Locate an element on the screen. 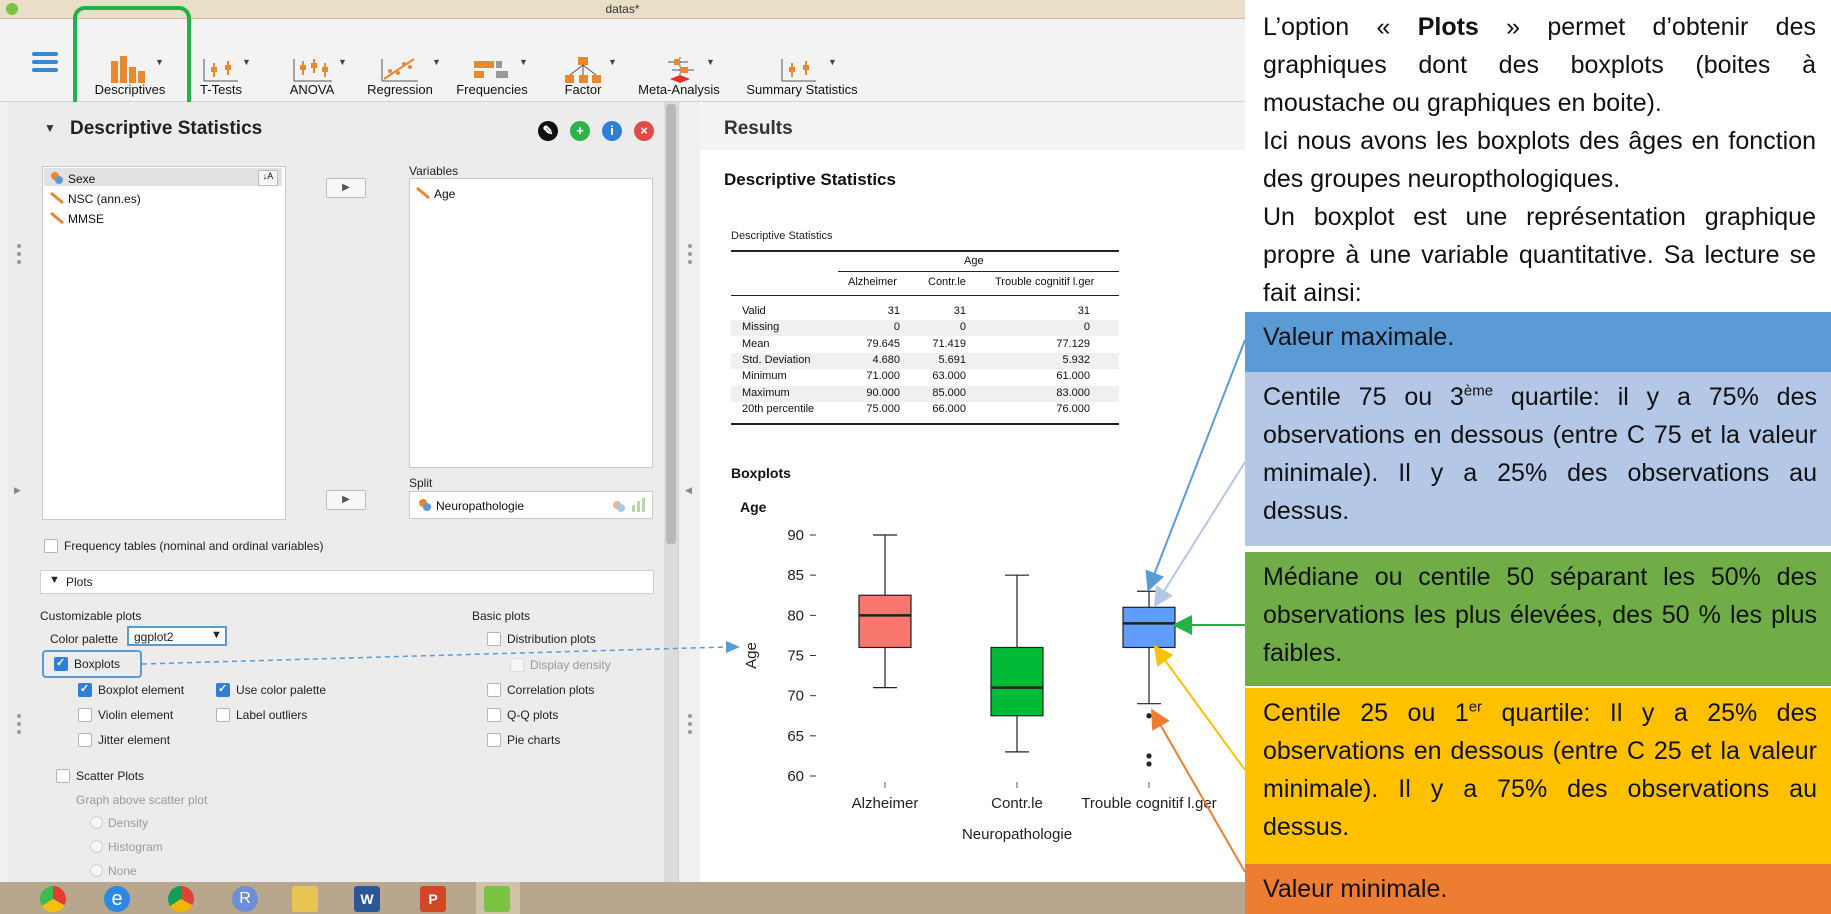 This screenshot has width=1831, height=914. internet-explorer-icon: e is located at coordinates (117, 899).